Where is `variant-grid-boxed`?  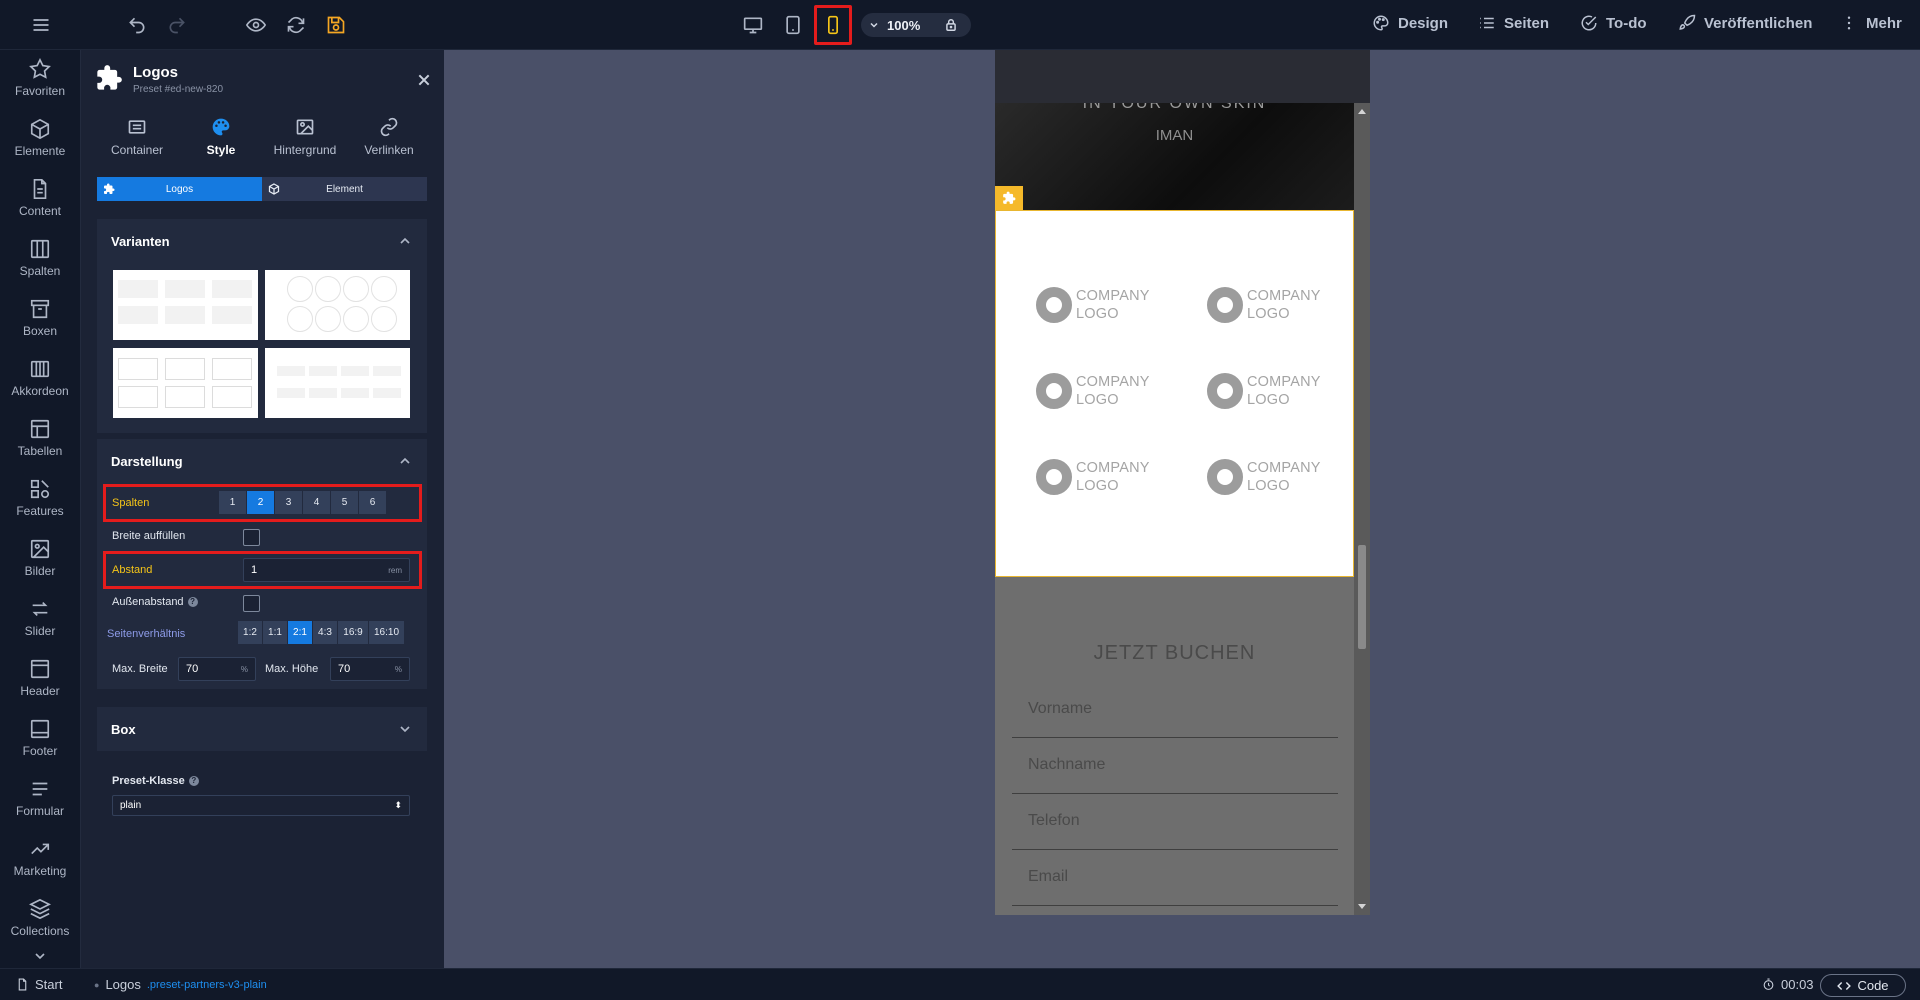 variant-grid-boxed is located at coordinates (185, 305).